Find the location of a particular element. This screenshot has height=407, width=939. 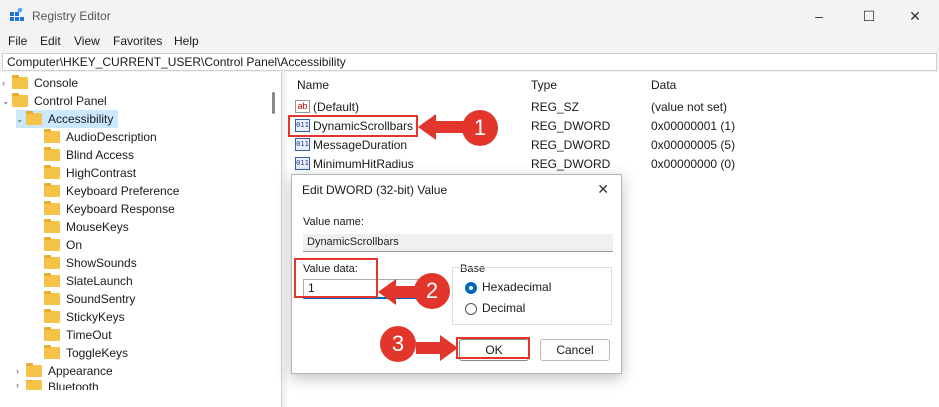

menu-help: Help is located at coordinates (186, 41).